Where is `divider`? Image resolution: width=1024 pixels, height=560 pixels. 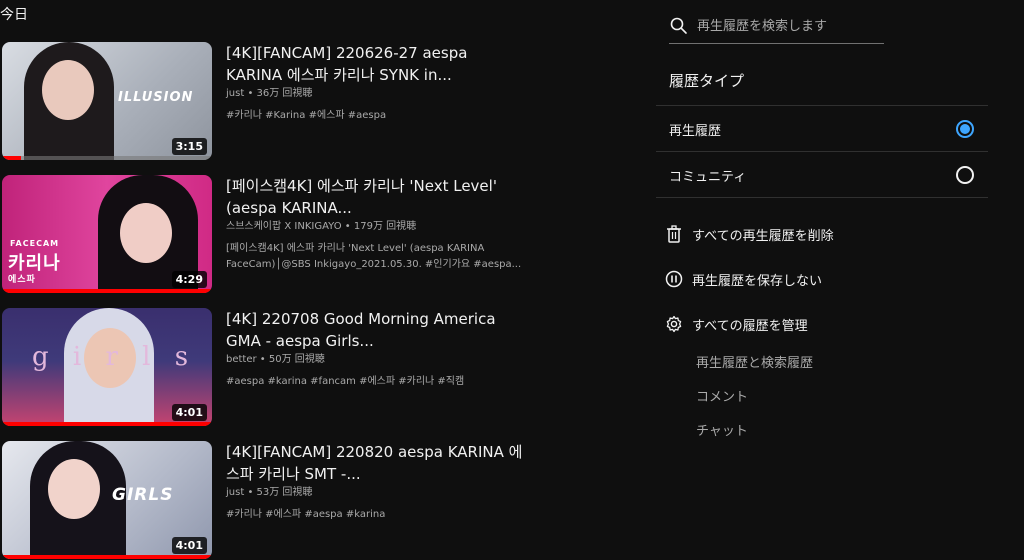
divider is located at coordinates (822, 197).